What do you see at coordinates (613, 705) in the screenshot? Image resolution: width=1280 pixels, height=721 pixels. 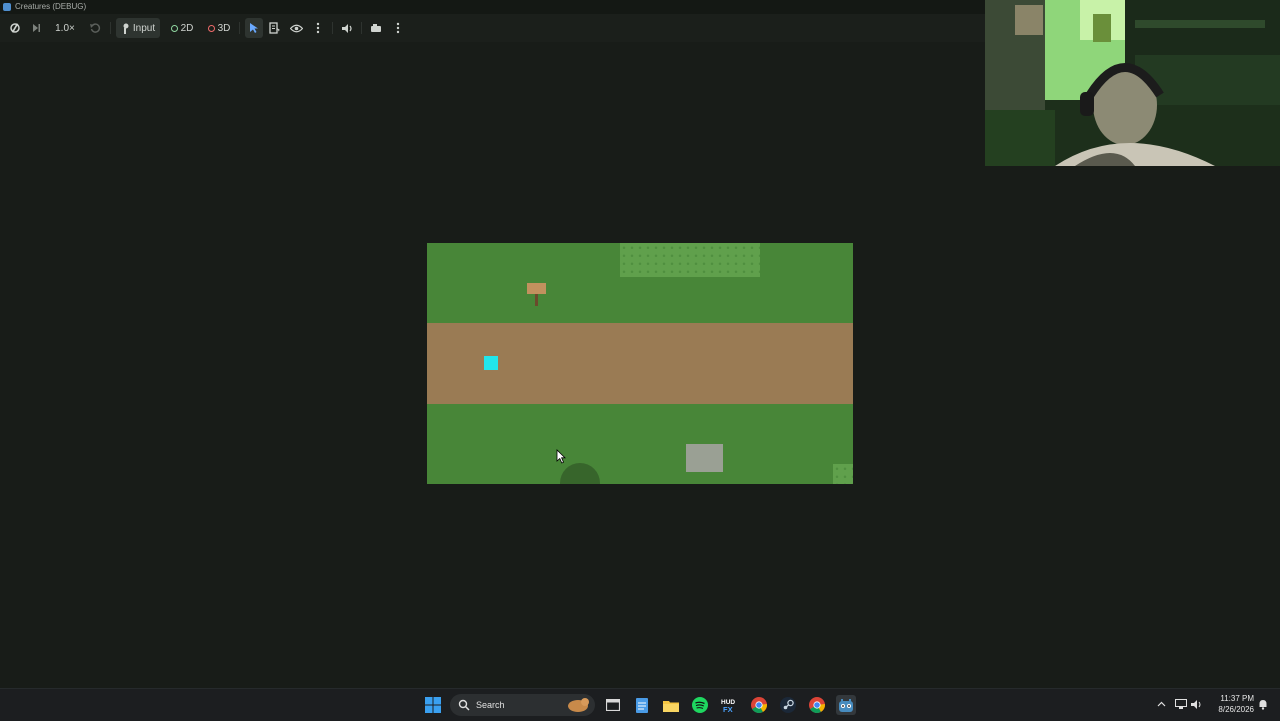 I see `task-view-icon` at bounding box center [613, 705].